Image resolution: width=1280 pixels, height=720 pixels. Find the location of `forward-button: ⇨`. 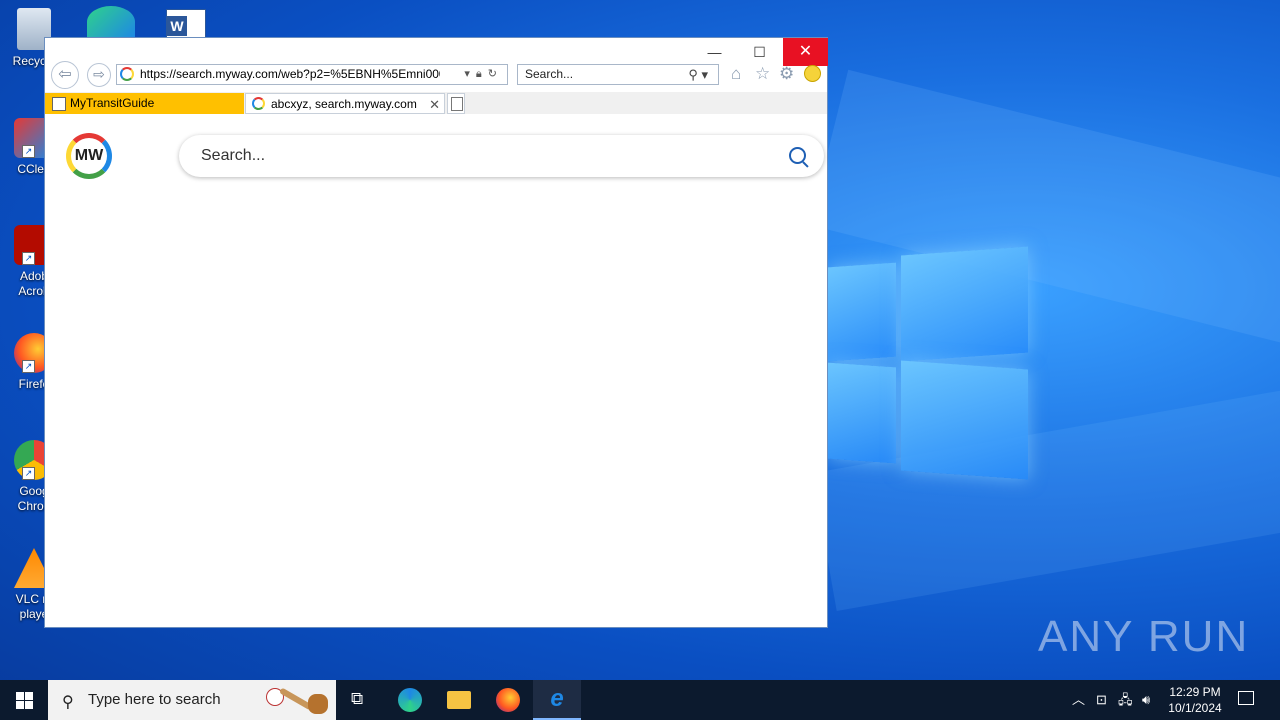

forward-button: ⇨ is located at coordinates (99, 75).